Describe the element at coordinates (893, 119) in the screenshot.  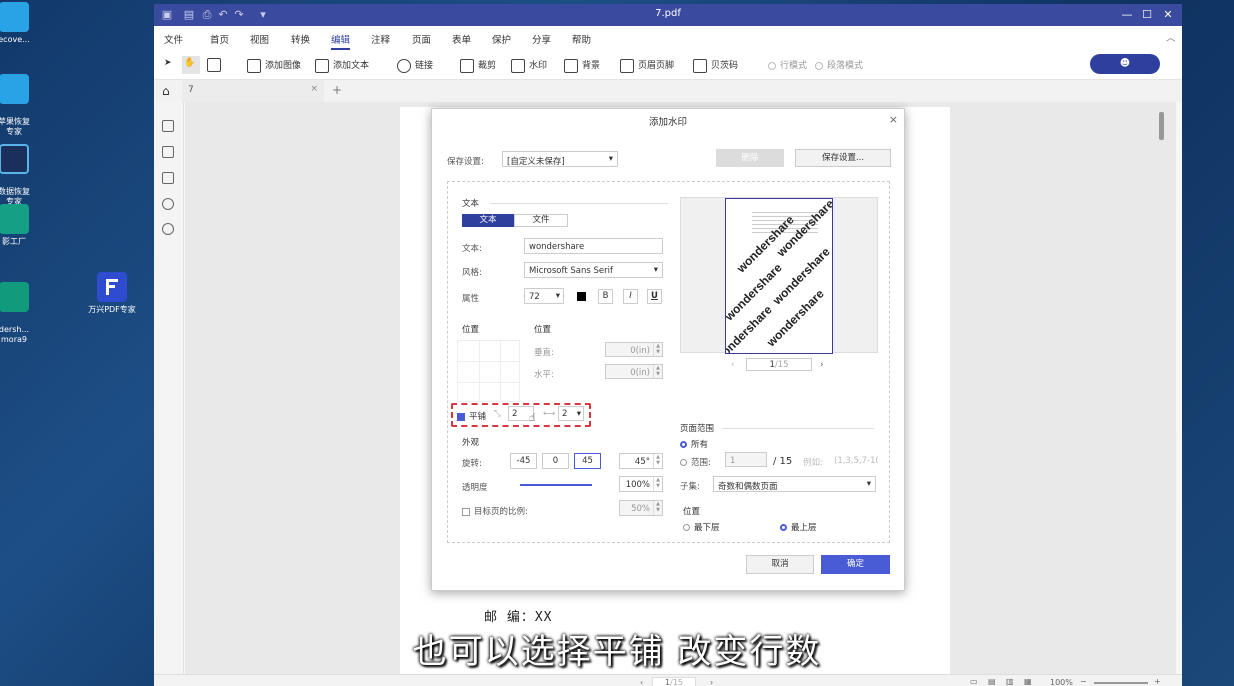
I see `dialog-close-icon: ×` at that location.